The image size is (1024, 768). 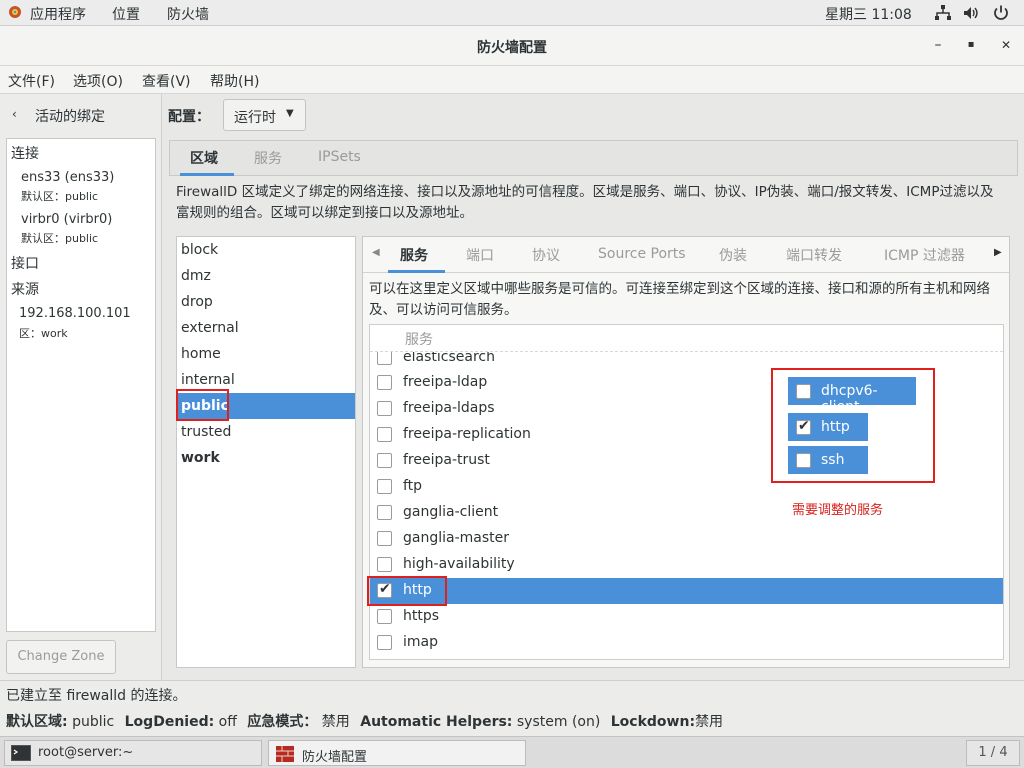 I want to click on zone-item-work: work, so click(x=266, y=458).